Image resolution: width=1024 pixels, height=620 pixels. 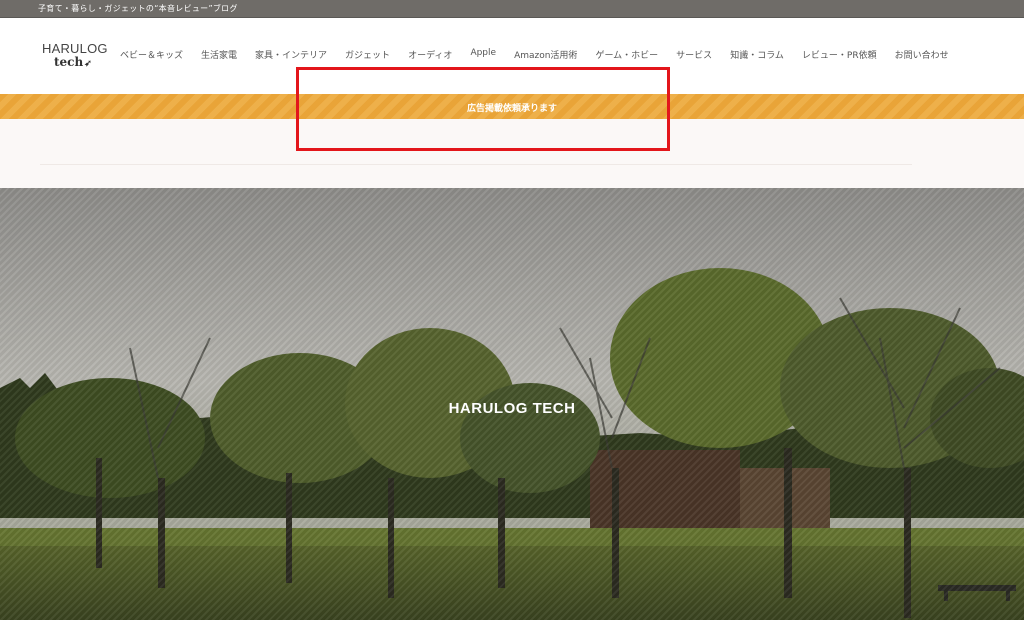 I want to click on nav-item-gadgets: ガジェット, so click(x=367, y=54).